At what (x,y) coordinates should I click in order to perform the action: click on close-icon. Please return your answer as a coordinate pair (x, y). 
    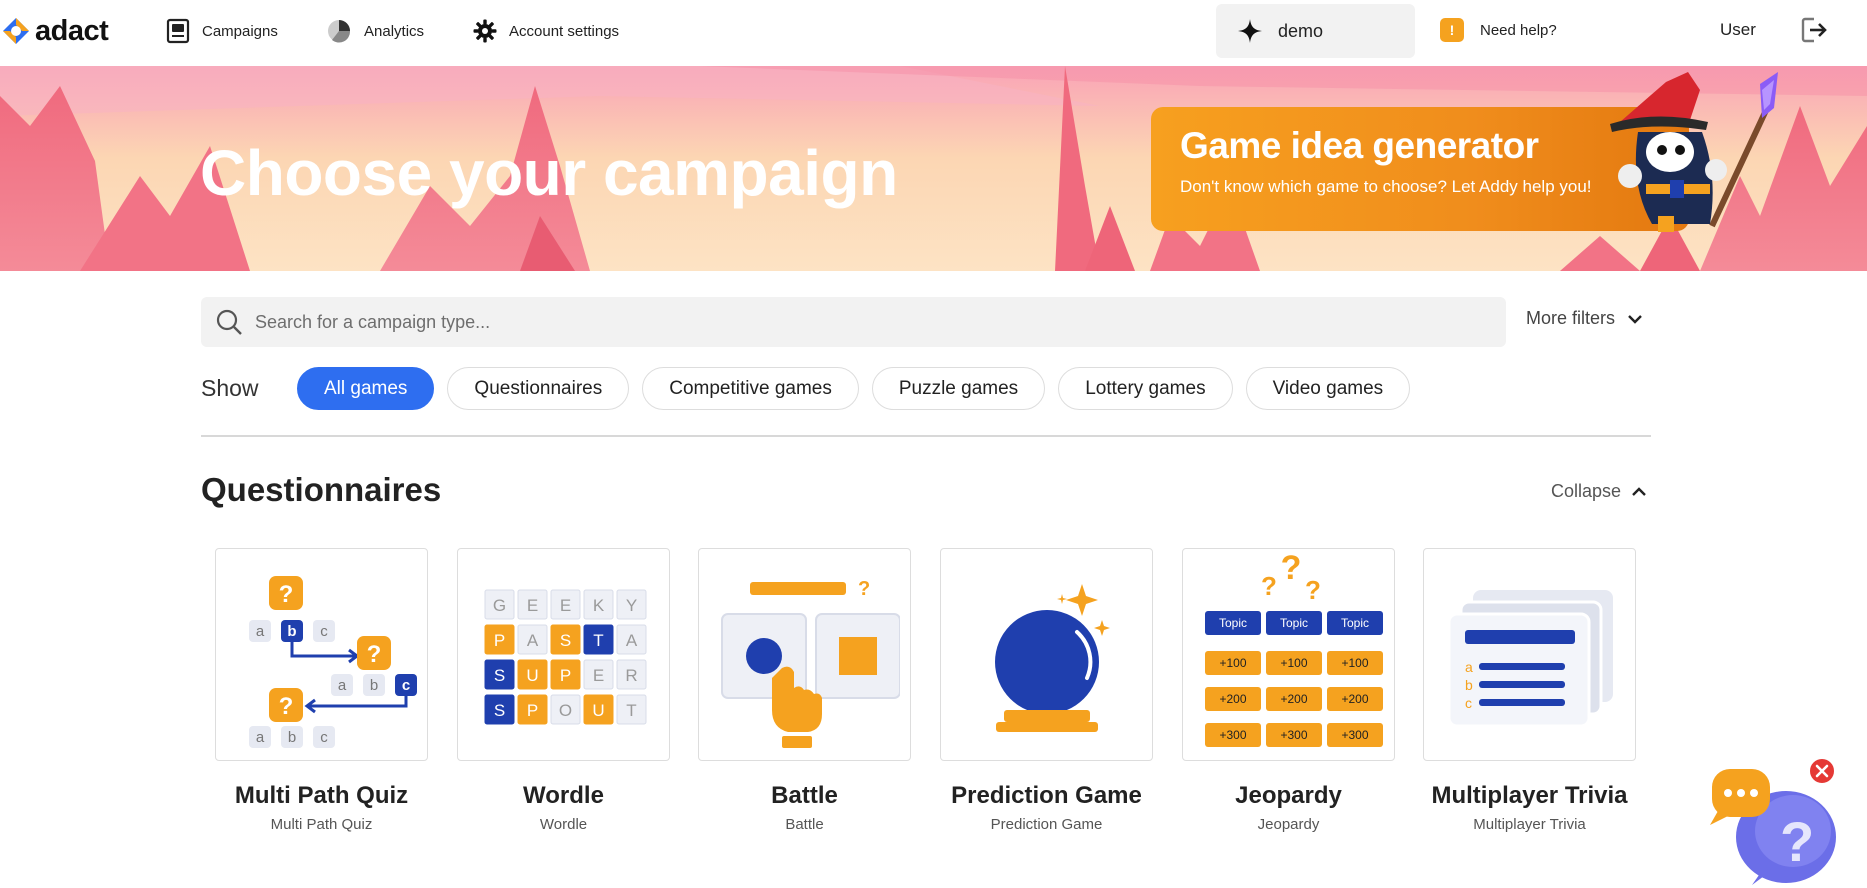
    Looking at the image, I should click on (1822, 771).